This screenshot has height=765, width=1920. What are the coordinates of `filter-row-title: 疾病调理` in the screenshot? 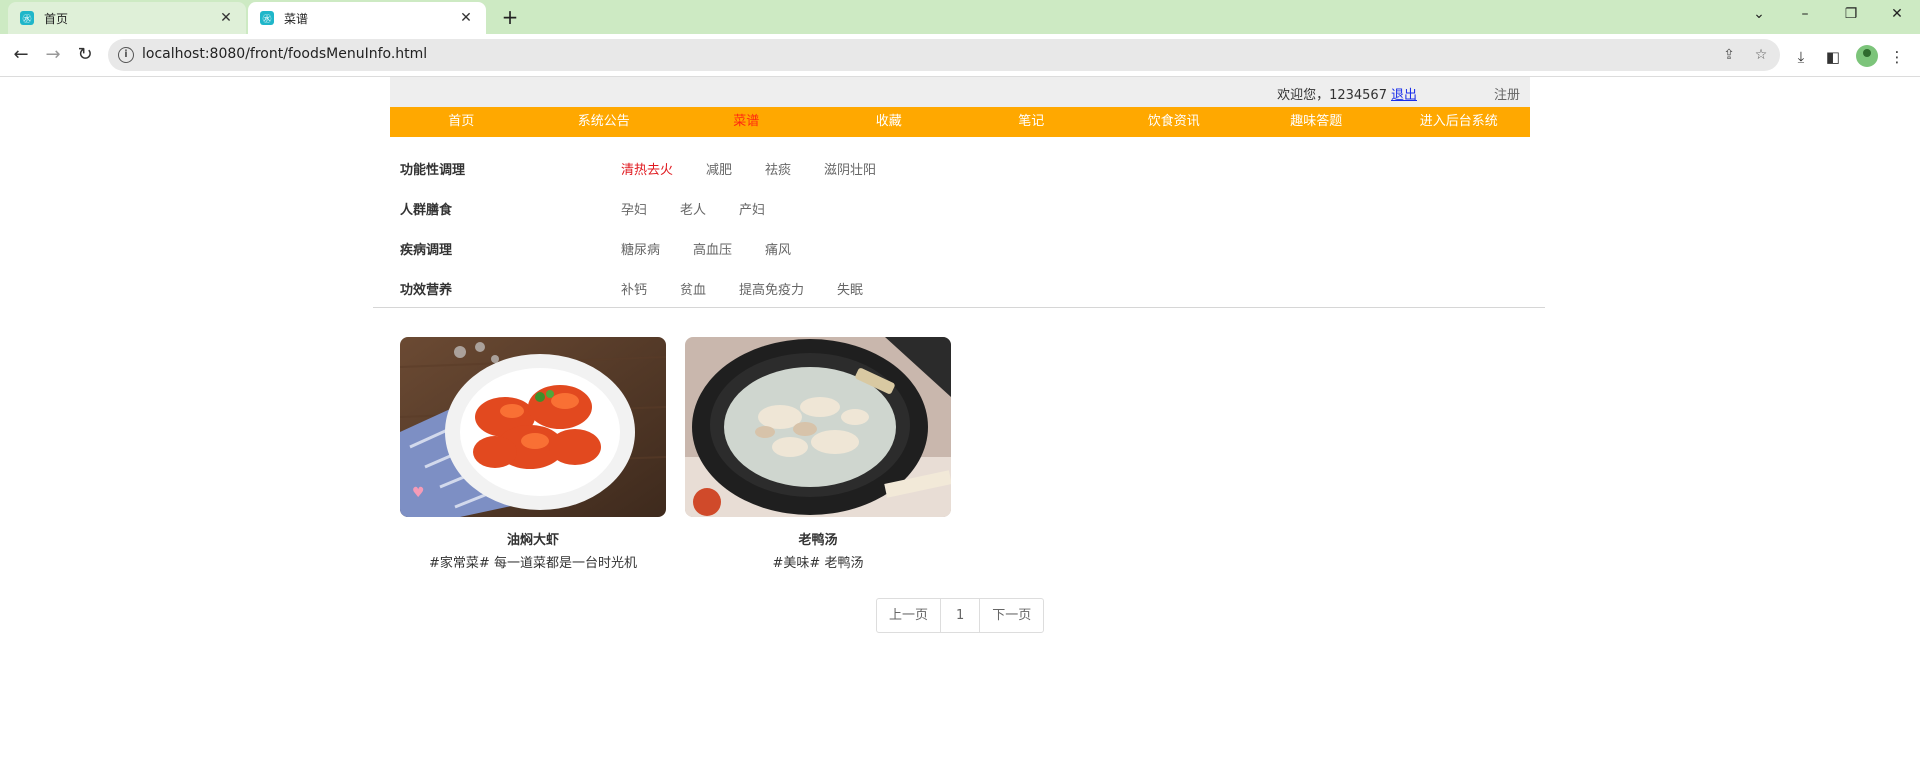 It's located at (426, 250).